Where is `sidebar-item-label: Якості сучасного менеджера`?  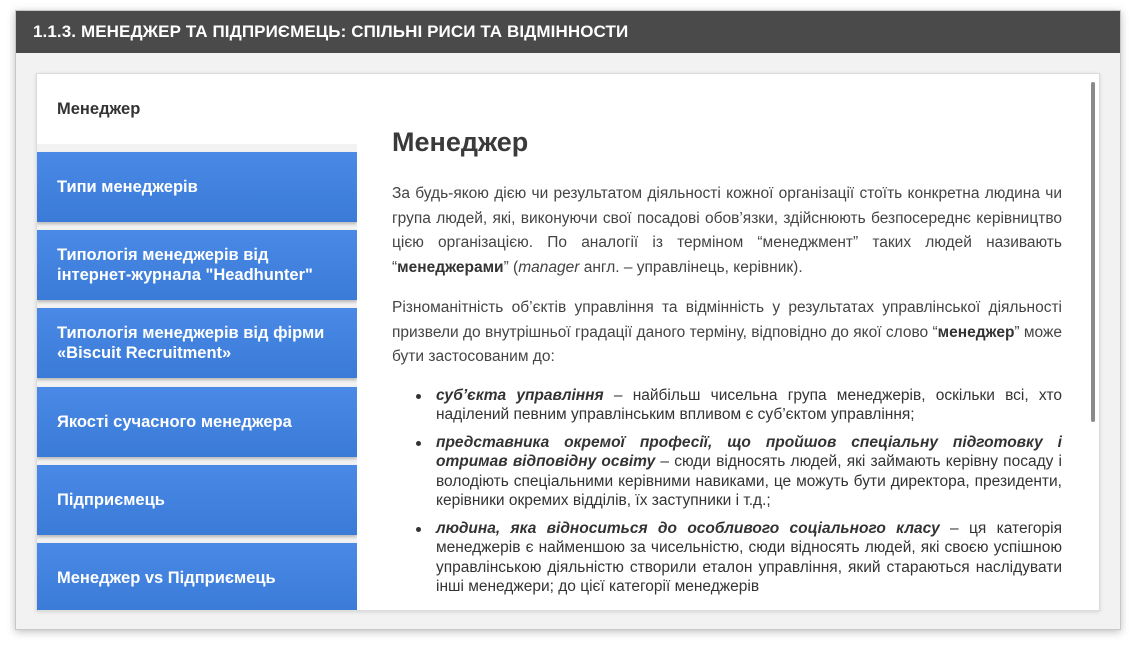
sidebar-item-label: Якості сучасного менеджера is located at coordinates (174, 422).